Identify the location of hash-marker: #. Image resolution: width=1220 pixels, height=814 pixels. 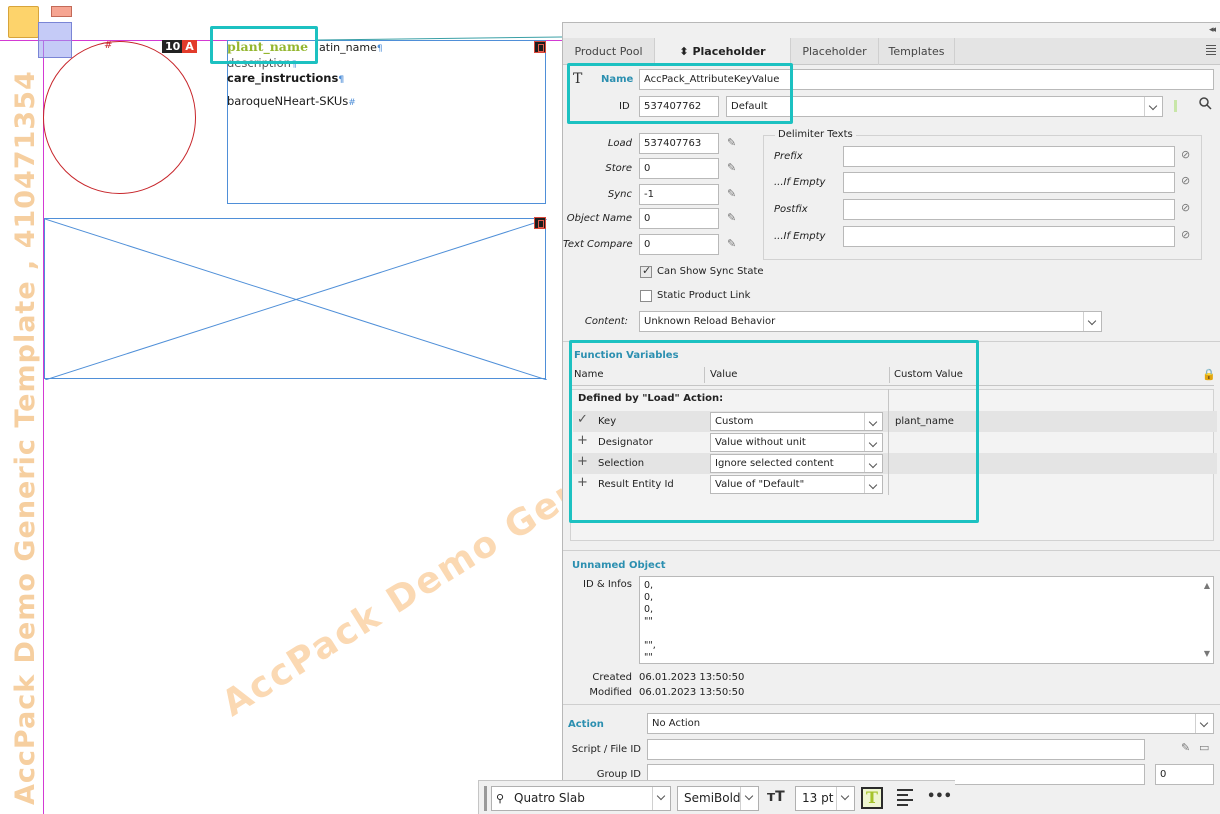
(108, 45).